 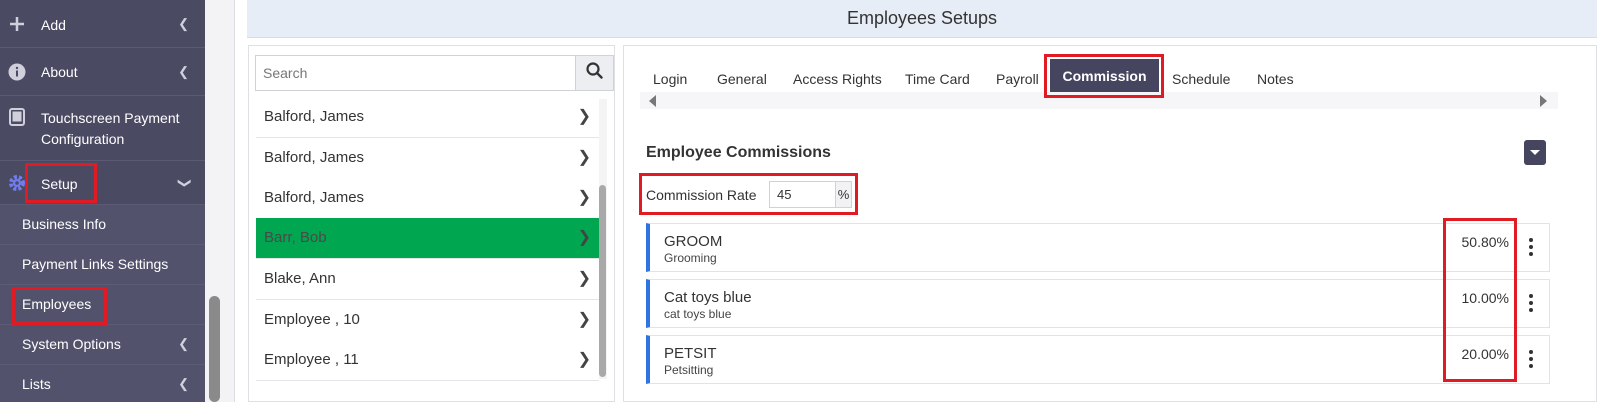 What do you see at coordinates (690, 353) in the screenshot?
I see `commission-item-name: PETSIT` at bounding box center [690, 353].